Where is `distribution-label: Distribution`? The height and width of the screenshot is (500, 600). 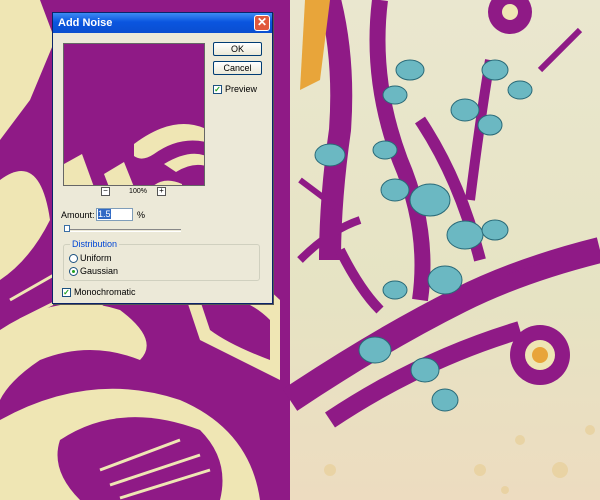 distribution-label: Distribution is located at coordinates (95, 244).